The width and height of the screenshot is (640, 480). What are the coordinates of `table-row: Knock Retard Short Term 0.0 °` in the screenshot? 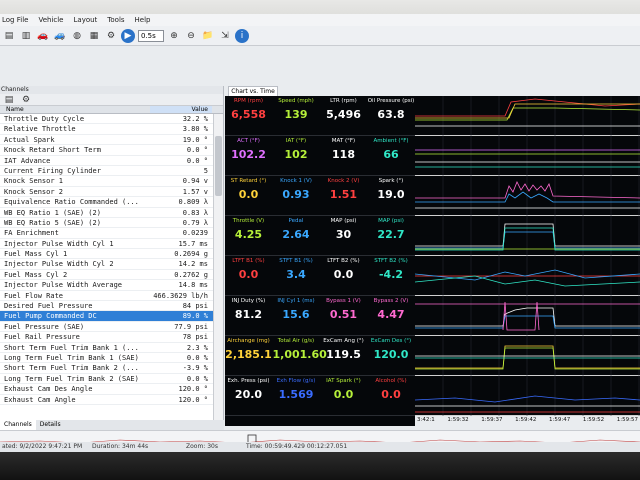 It's located at (111, 150).